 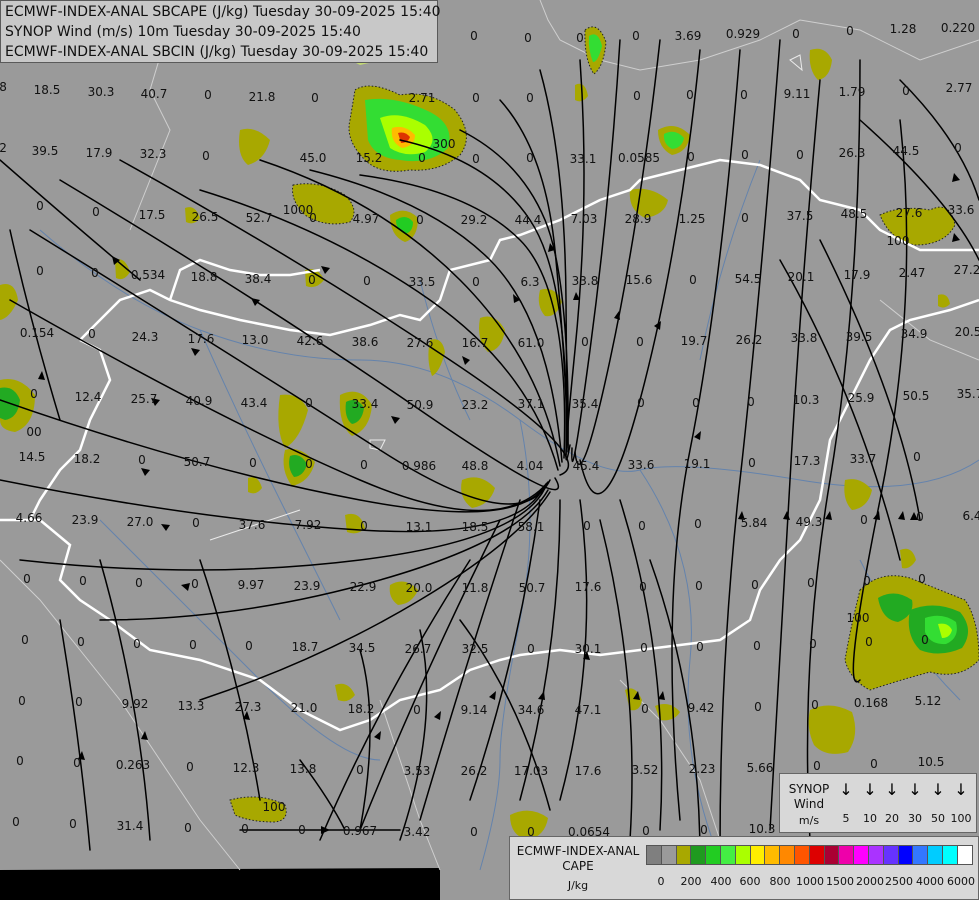 I want to click on cin-value: 18.5, so click(x=475, y=527).